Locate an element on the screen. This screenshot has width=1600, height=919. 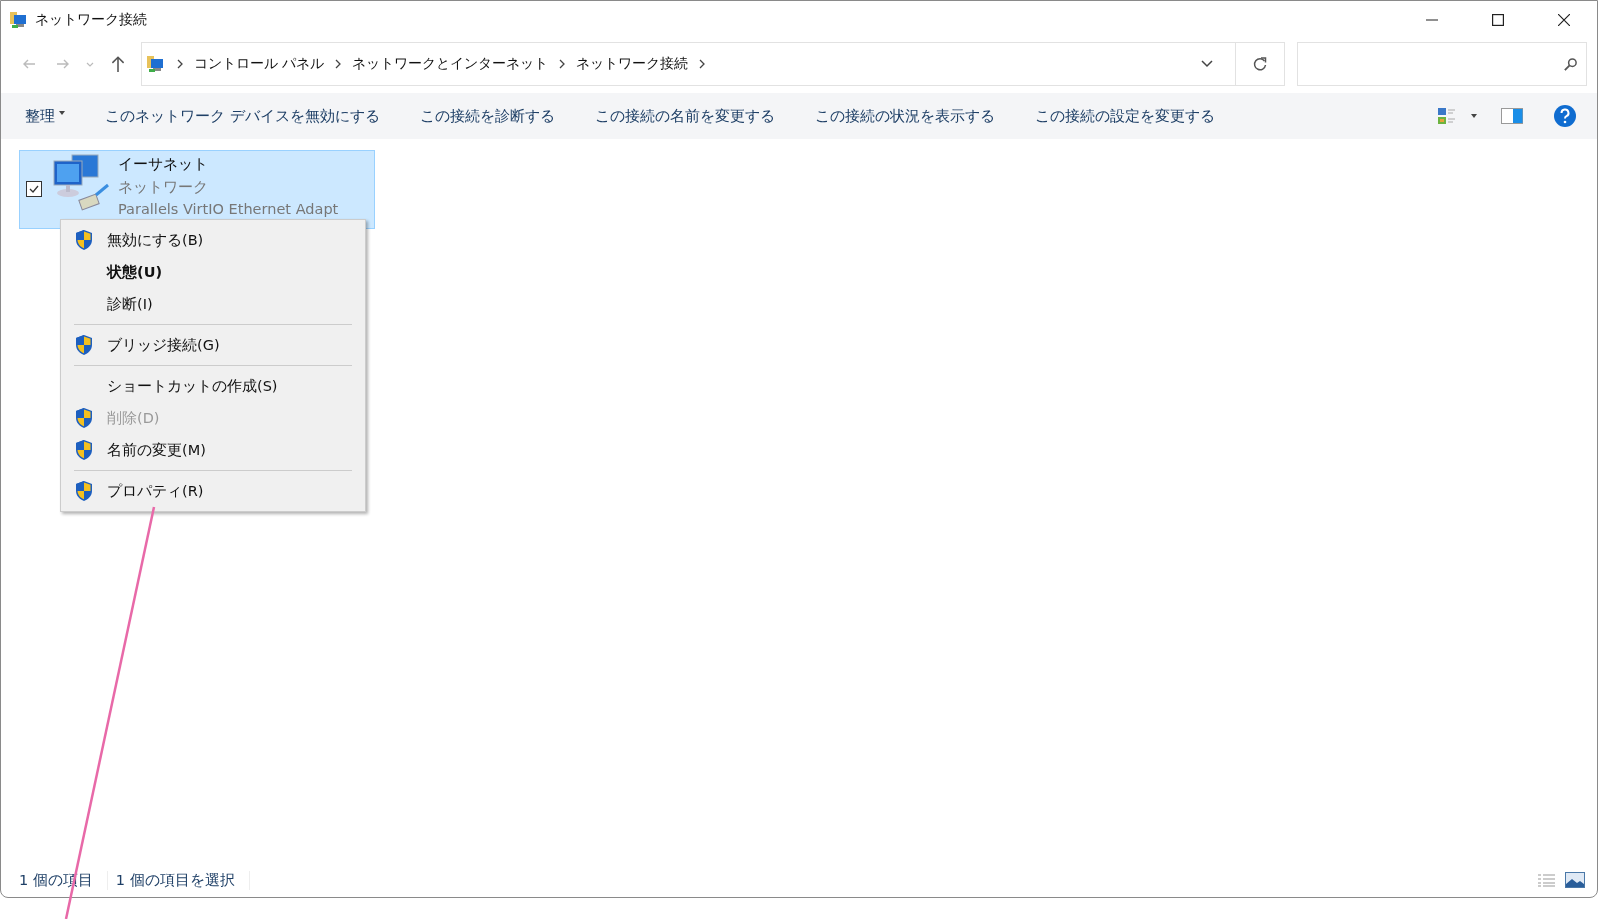
adapter-name: Parallels VirtIO Ethernet Adapt is located at coordinates (228, 209).